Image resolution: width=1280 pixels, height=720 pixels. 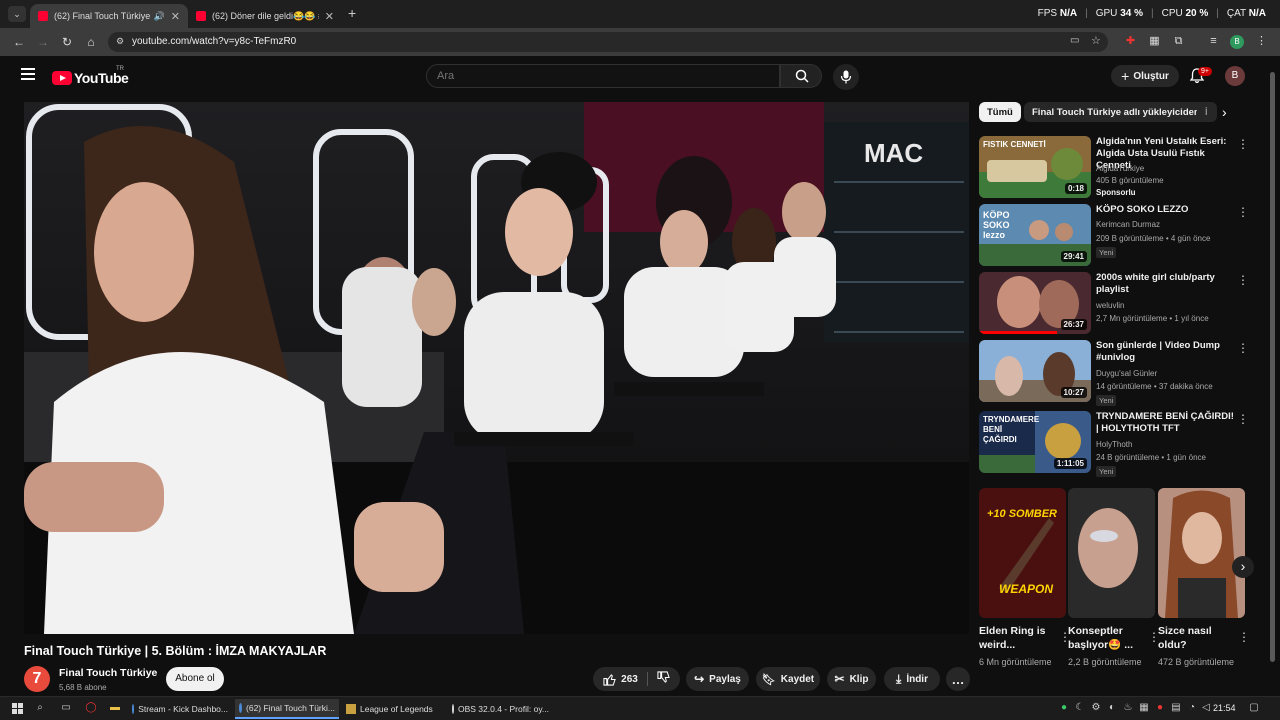 I want to click on chips-next-arrow-icon: ›, so click(x=1224, y=112).